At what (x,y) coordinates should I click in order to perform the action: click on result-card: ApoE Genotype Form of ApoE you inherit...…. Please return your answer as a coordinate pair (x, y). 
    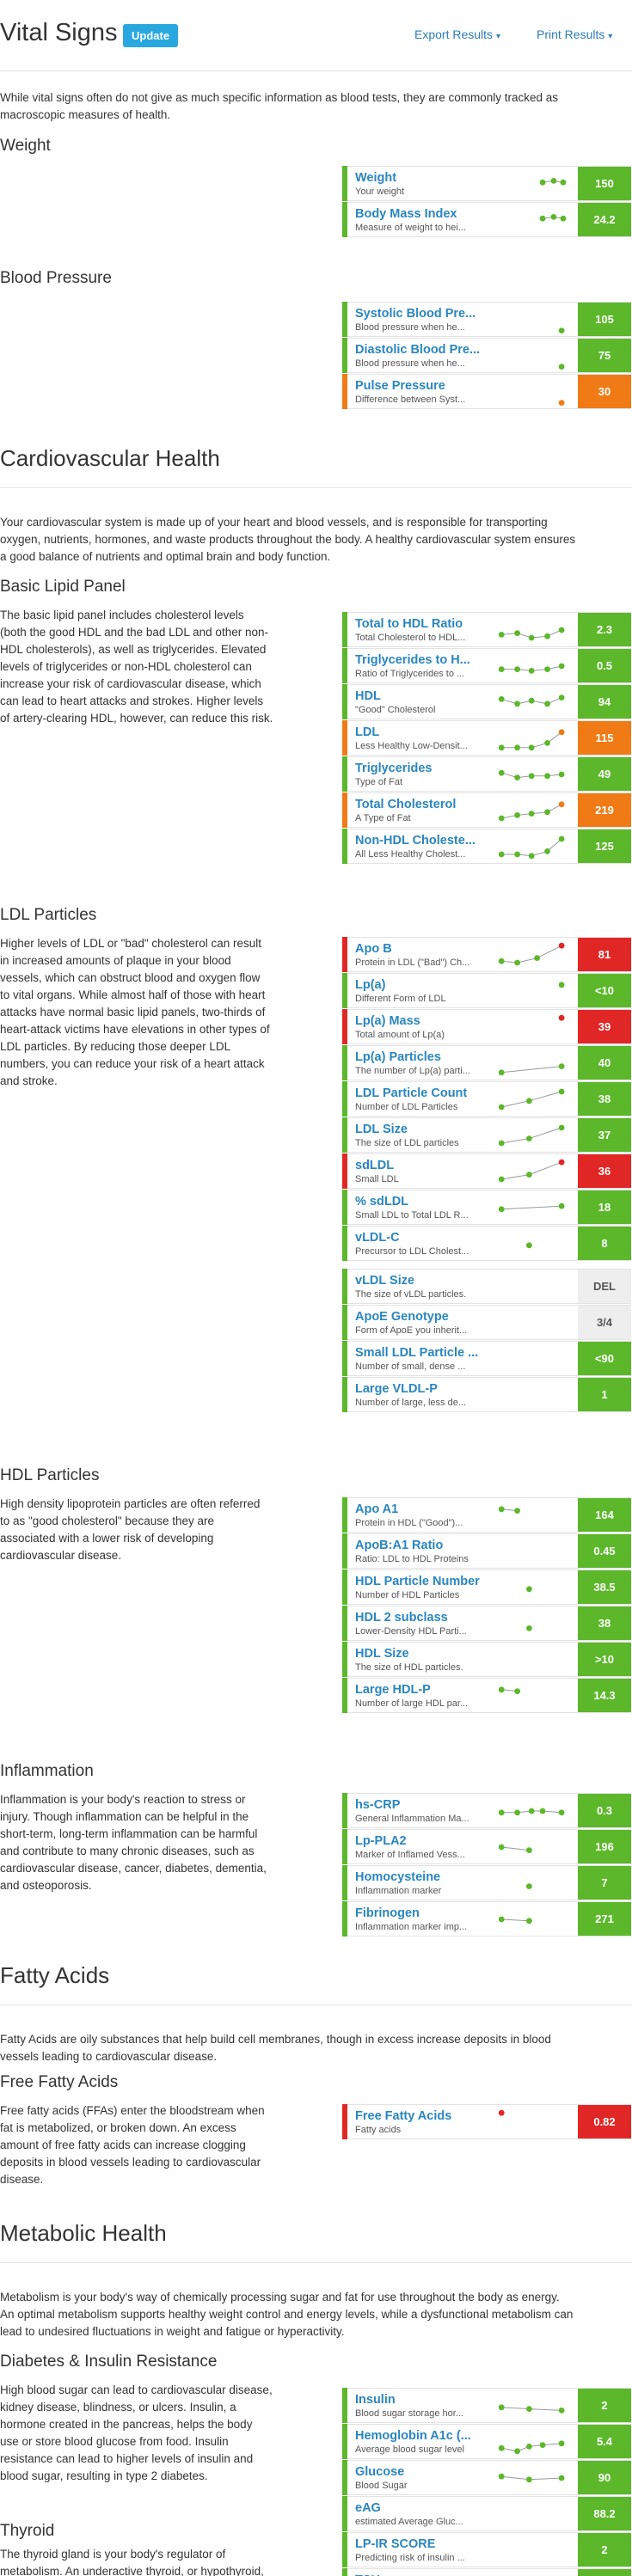
    Looking at the image, I should click on (487, 1322).